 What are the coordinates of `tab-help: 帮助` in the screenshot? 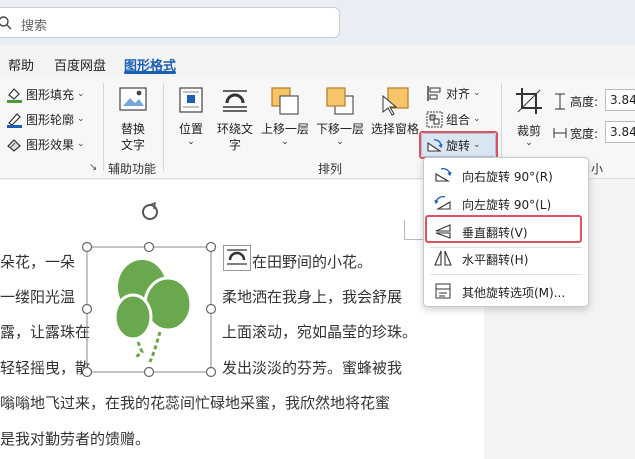 It's located at (21, 64).